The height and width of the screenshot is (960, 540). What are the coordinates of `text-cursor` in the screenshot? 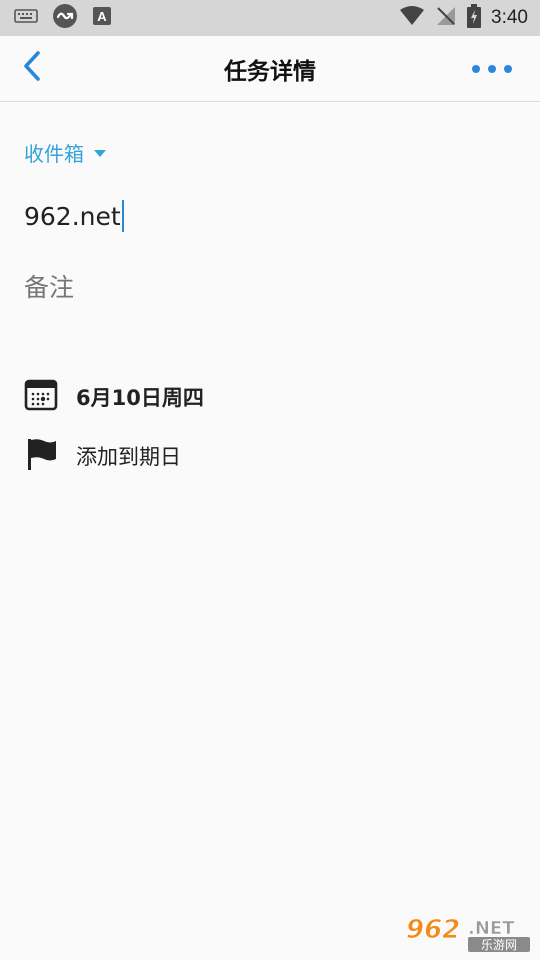 It's located at (122, 216).